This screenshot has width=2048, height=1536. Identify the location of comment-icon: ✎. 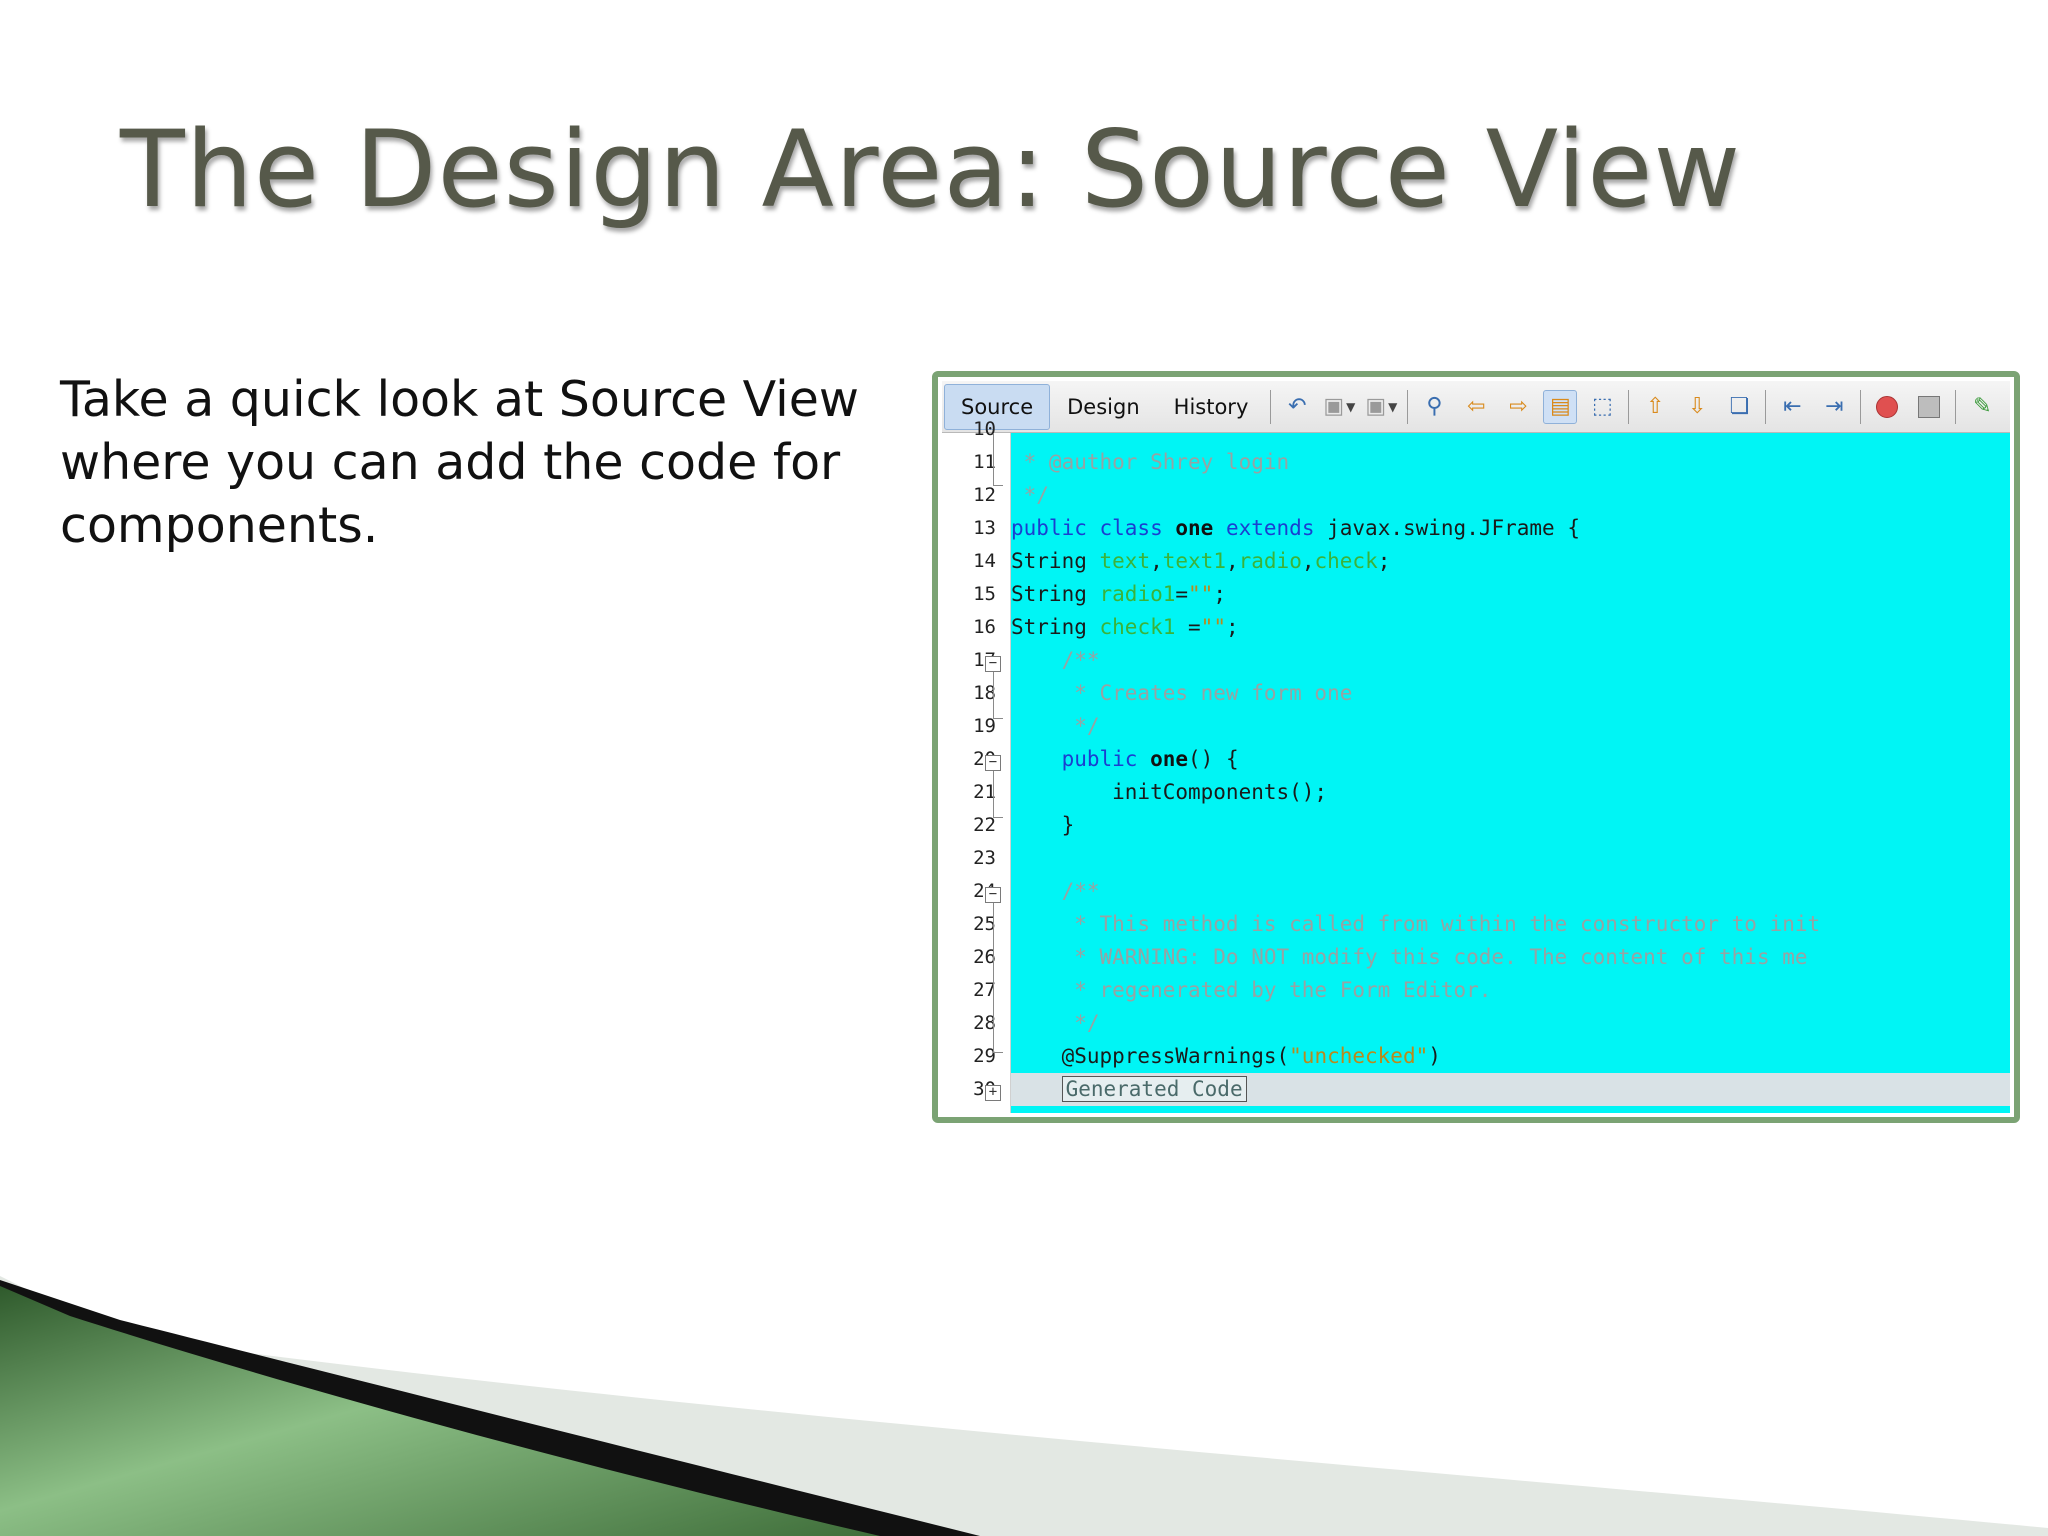
(1982, 407).